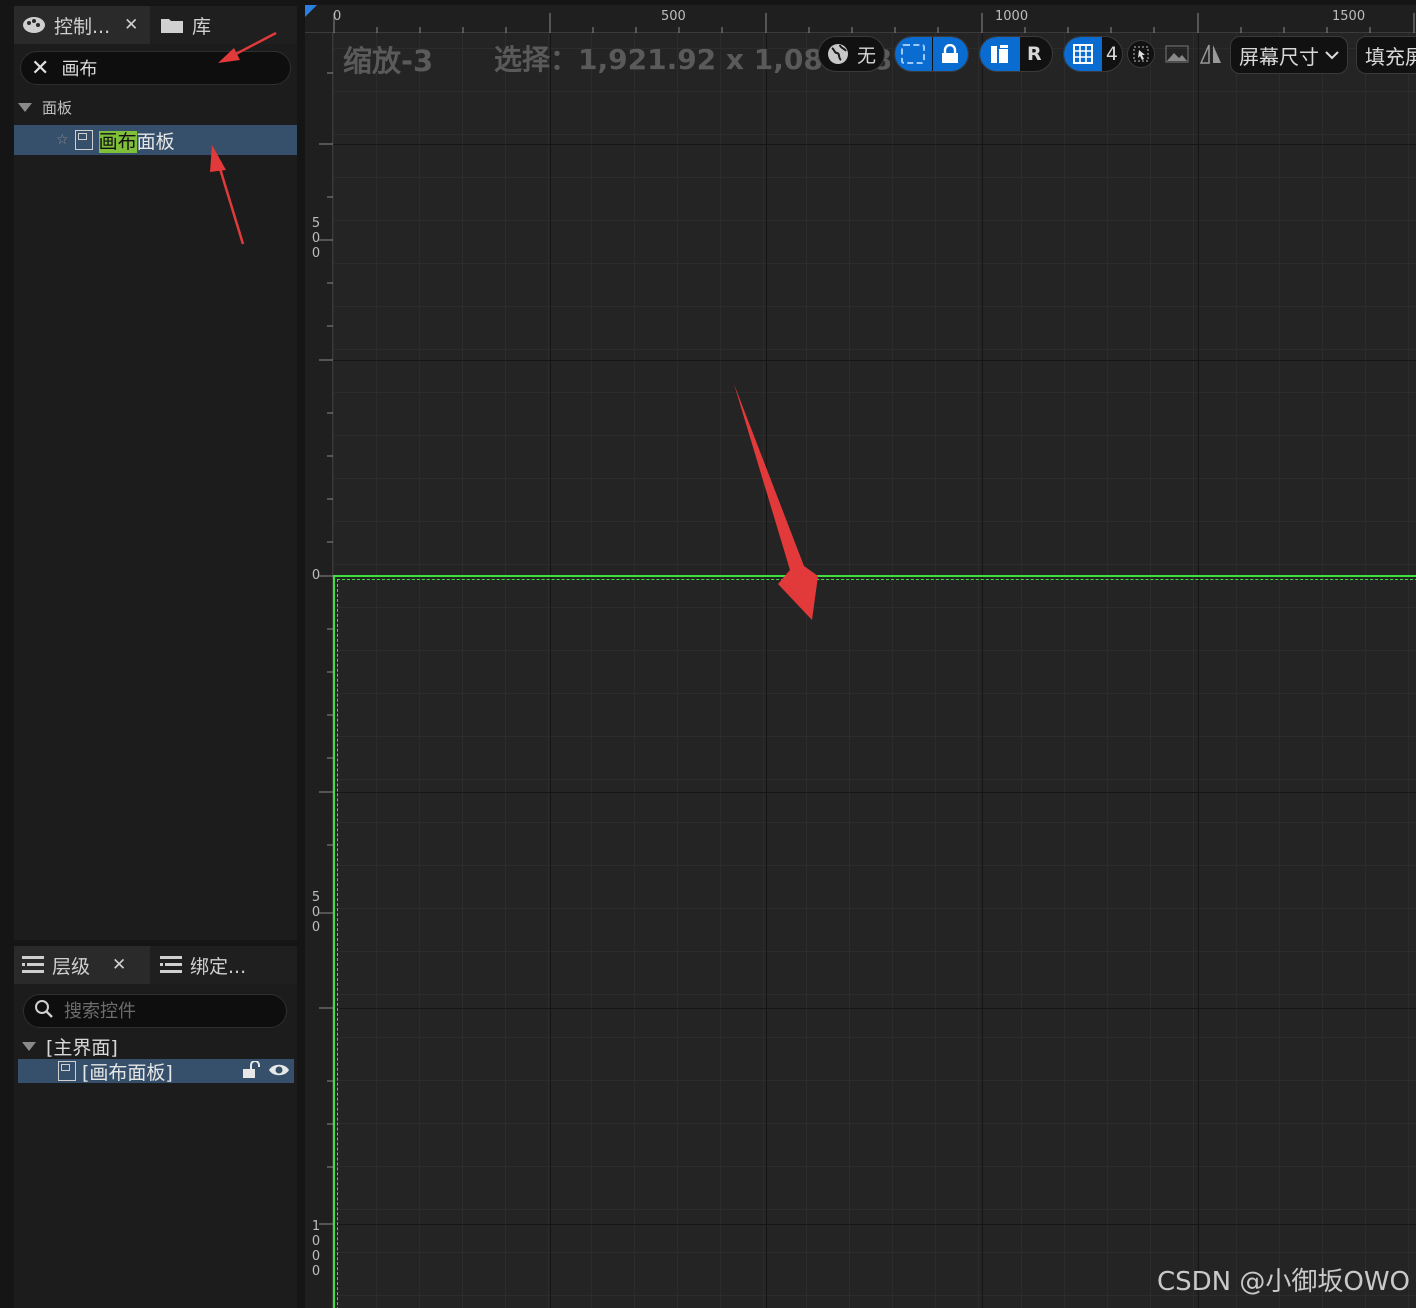 This screenshot has height=1308, width=1416. I want to click on grid-snap-group: 4, so click(1093, 54).